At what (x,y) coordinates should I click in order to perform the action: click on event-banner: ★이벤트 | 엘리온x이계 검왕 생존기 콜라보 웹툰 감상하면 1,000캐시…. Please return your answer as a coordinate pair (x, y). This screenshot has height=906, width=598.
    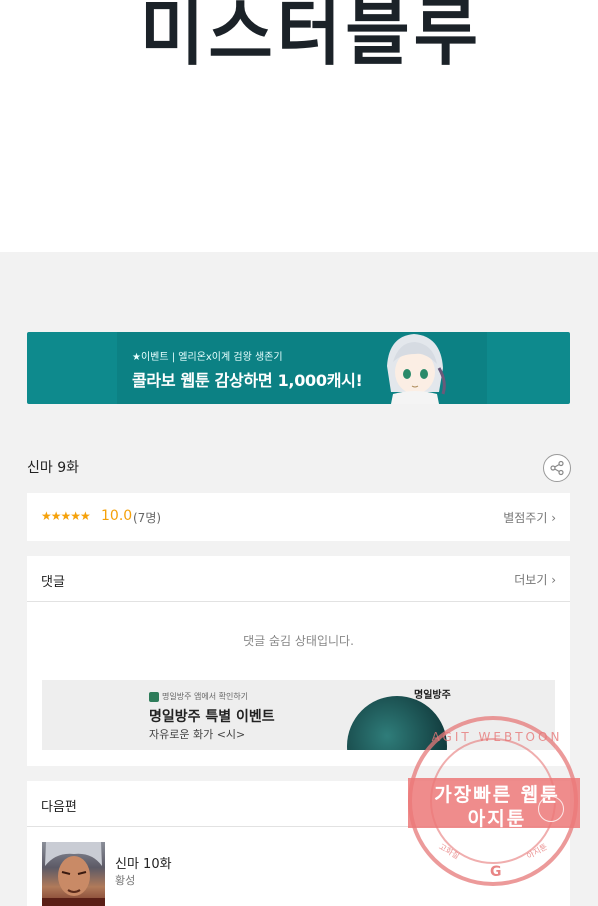
    Looking at the image, I should click on (298, 368).